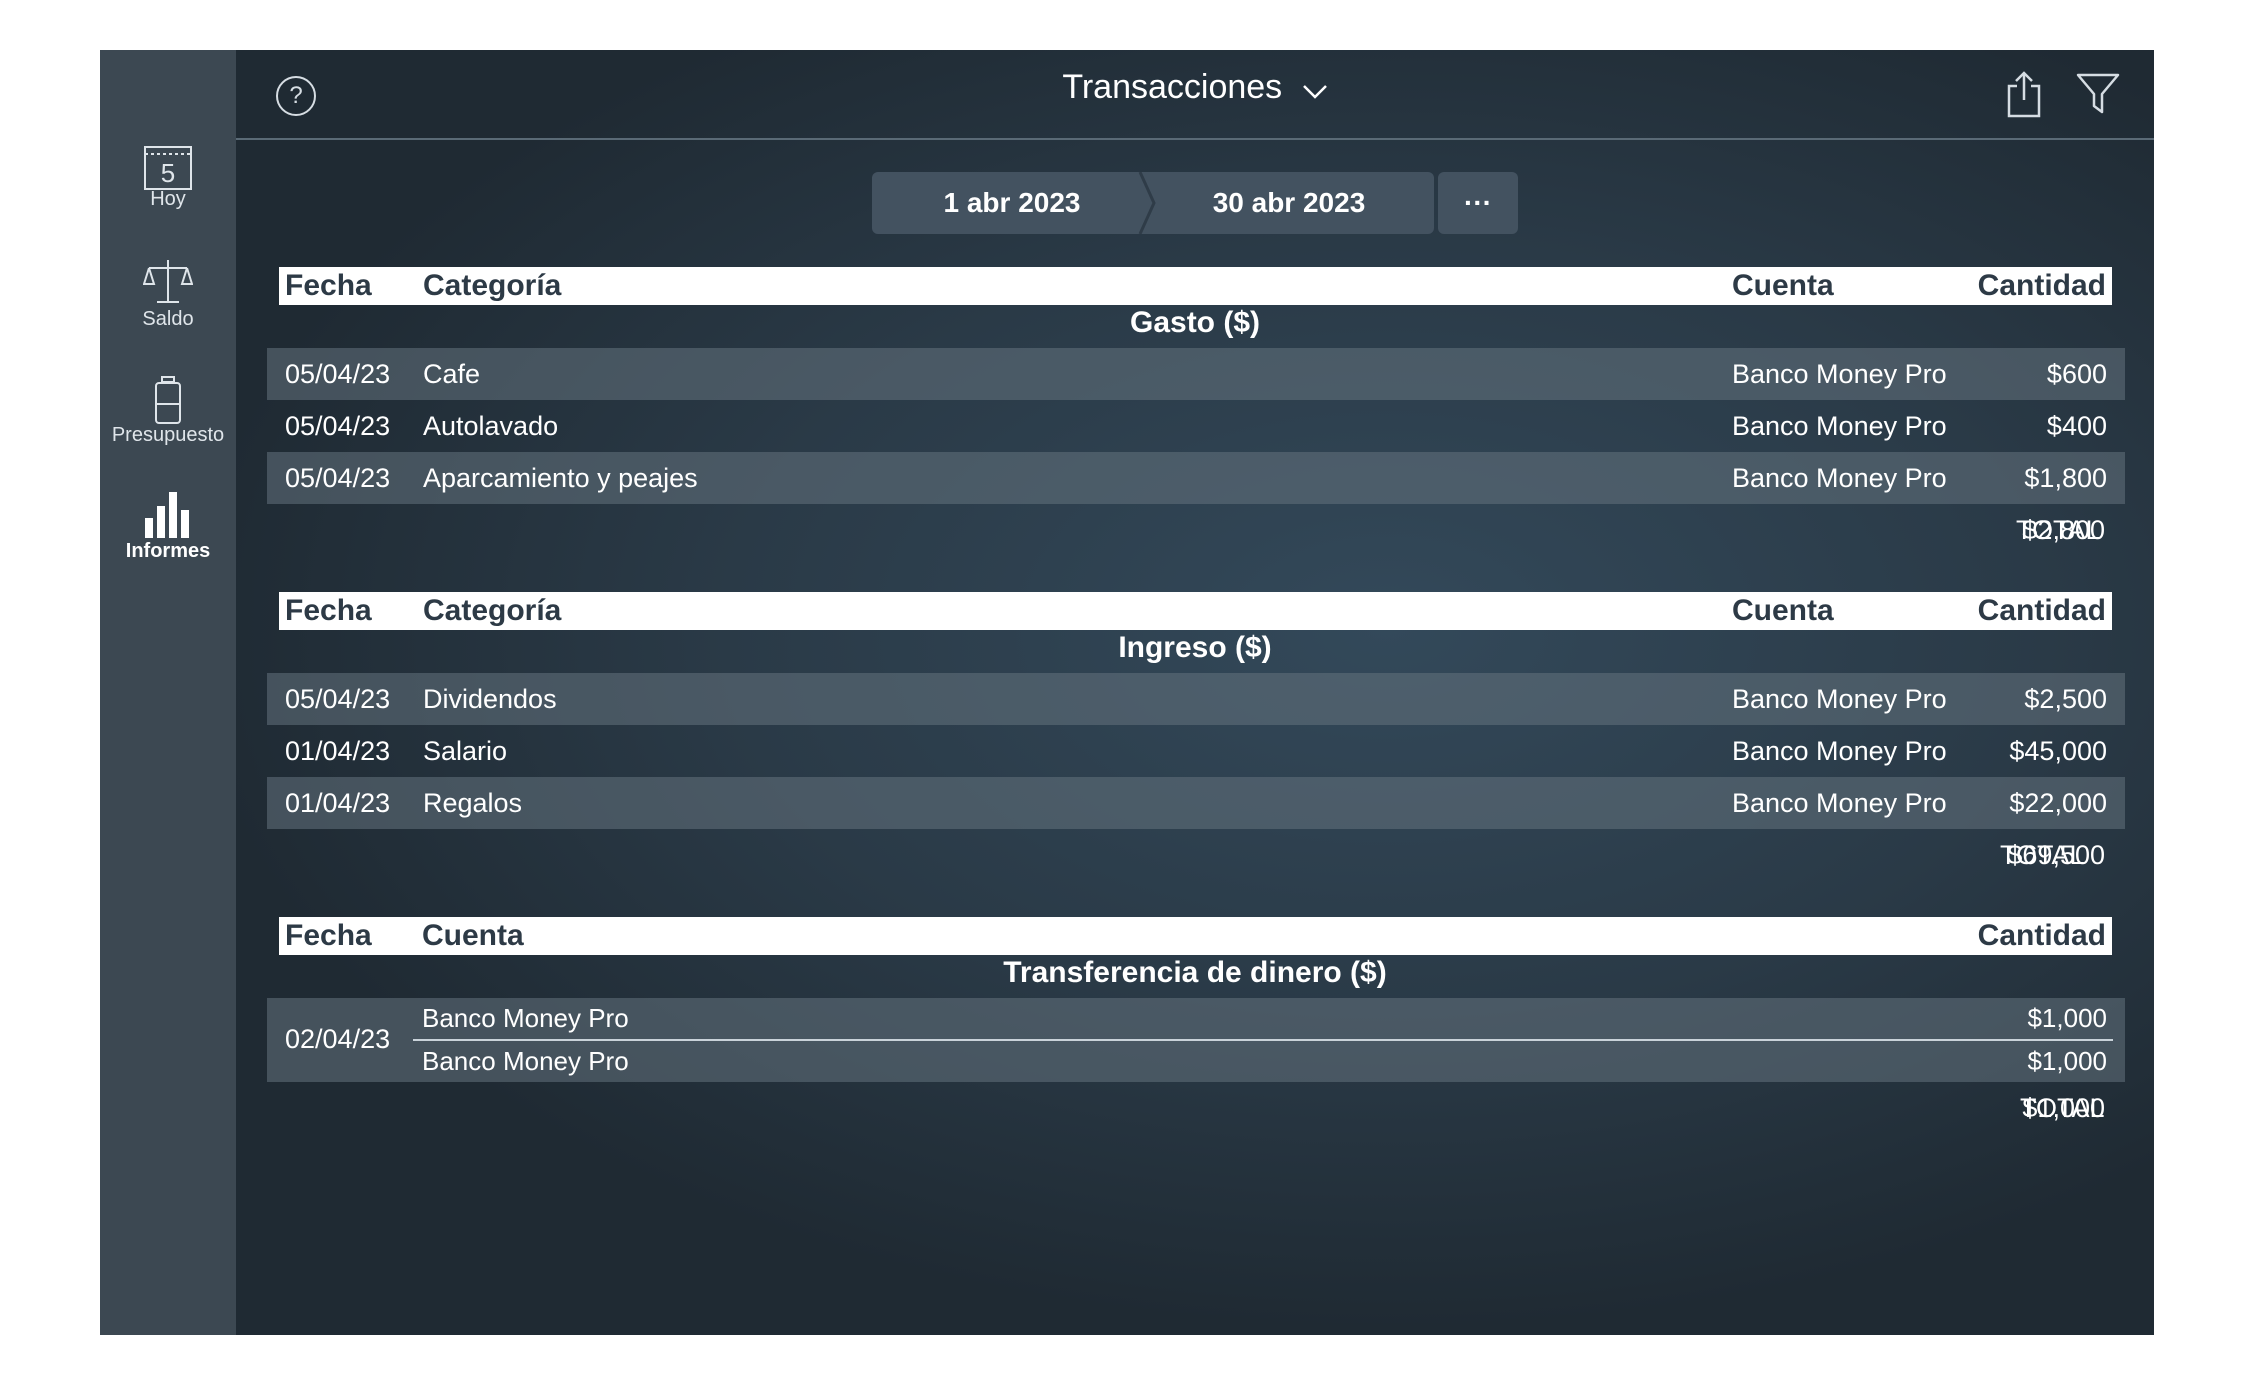  Describe the element at coordinates (2076, 426) in the screenshot. I see `cell-amount: $400` at that location.